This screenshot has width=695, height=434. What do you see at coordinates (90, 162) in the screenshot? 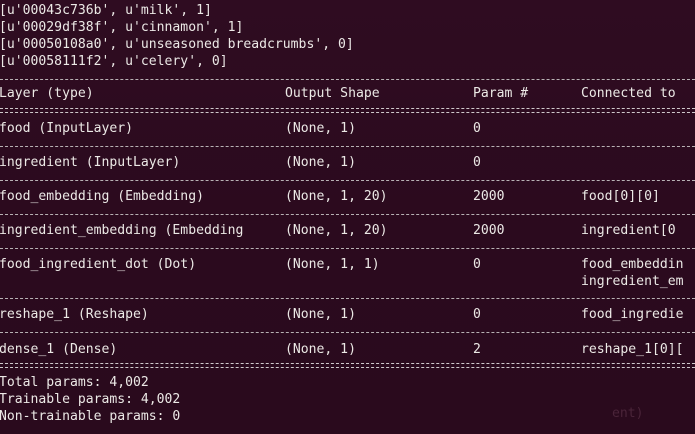
I see `row-layer: ingredient (InputLayer)` at bounding box center [90, 162].